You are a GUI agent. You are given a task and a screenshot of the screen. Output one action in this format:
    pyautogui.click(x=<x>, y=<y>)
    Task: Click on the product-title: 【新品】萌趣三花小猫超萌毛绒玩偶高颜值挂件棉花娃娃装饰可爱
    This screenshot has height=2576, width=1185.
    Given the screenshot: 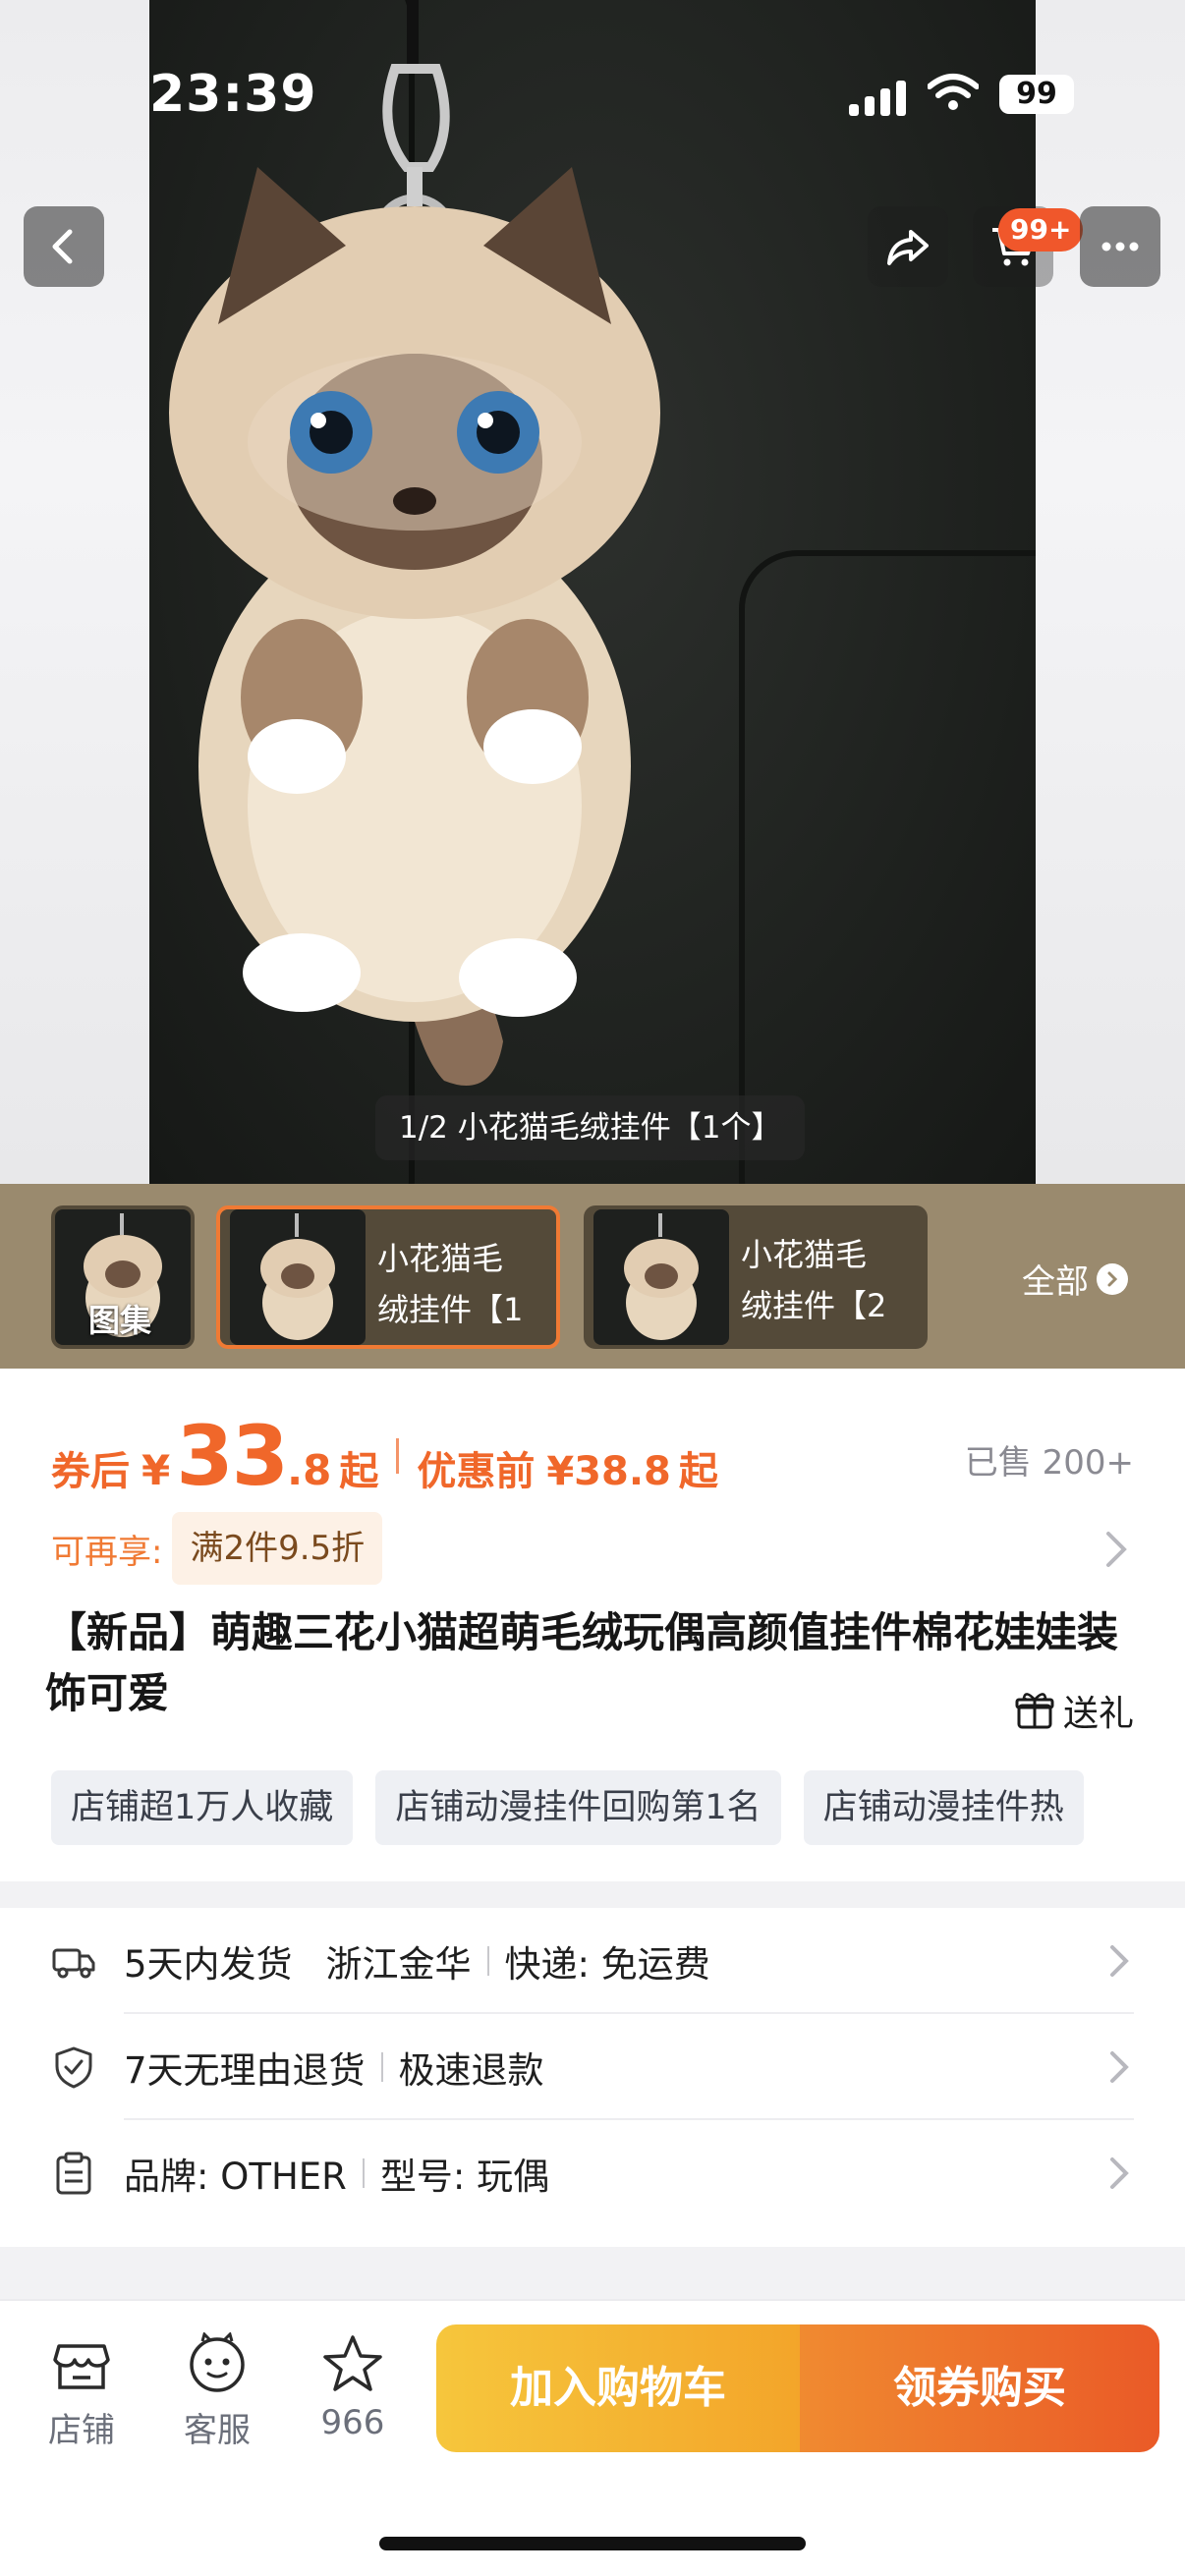 What is the action you would take?
    pyautogui.click(x=582, y=1662)
    